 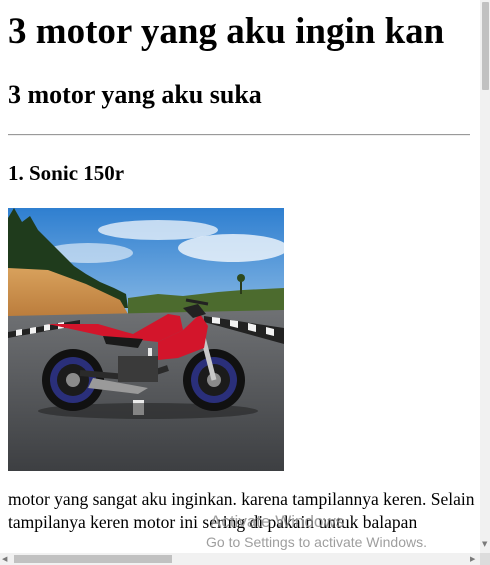 I want to click on scroll-down-arrow-icon: ▼, so click(x=484, y=544).